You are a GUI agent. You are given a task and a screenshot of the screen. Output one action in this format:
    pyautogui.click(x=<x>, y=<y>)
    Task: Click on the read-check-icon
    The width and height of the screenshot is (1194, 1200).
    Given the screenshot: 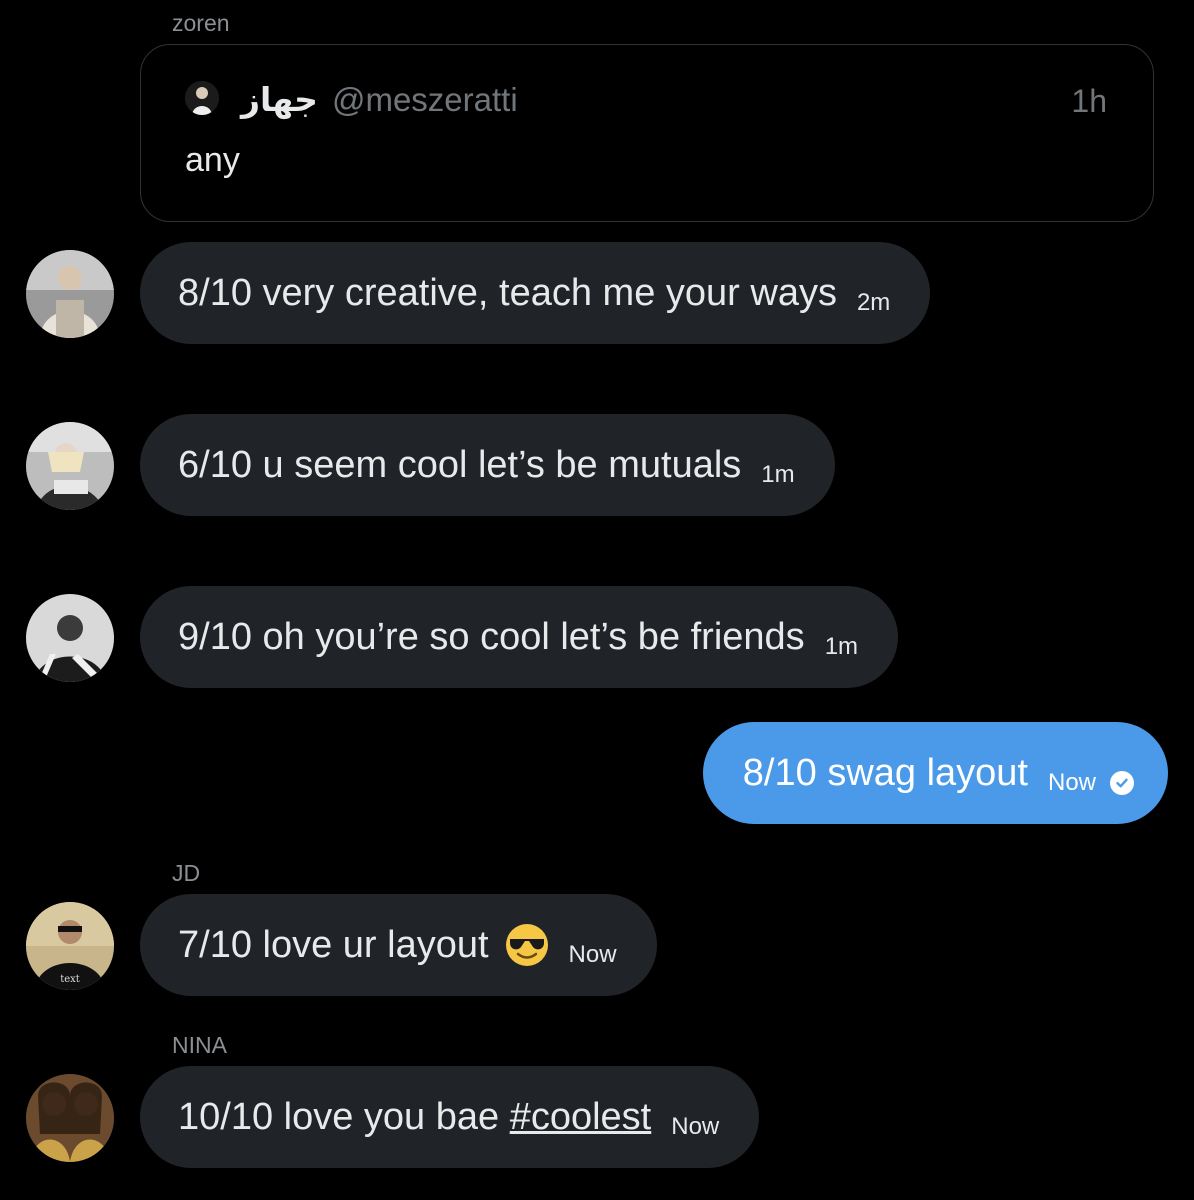 What is the action you would take?
    pyautogui.click(x=1122, y=783)
    